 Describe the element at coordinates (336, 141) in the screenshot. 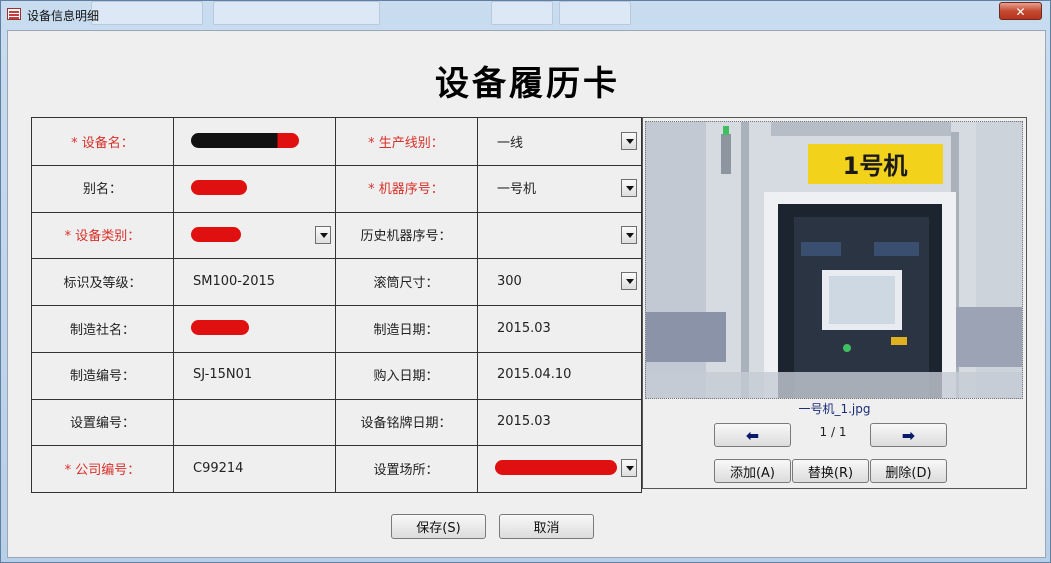

I see `form-row: * 设备名： * 生产线别： 一线` at that location.